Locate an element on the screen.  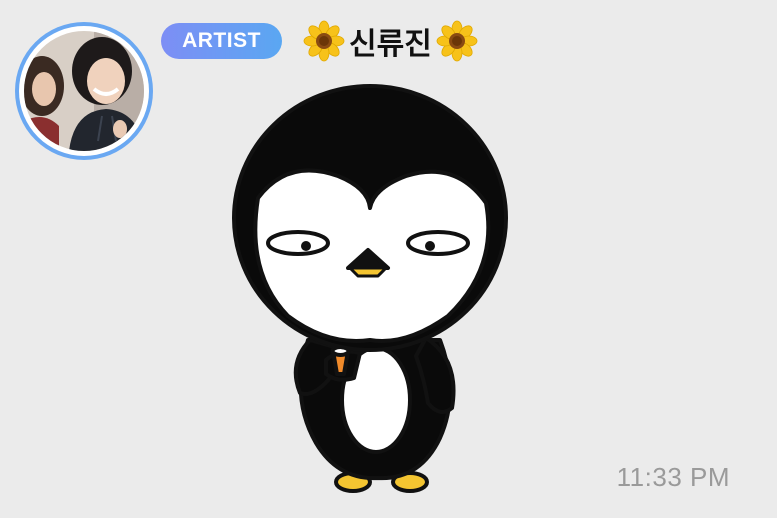
sender-name-row: 신류진 is located at coordinates (390, 41).